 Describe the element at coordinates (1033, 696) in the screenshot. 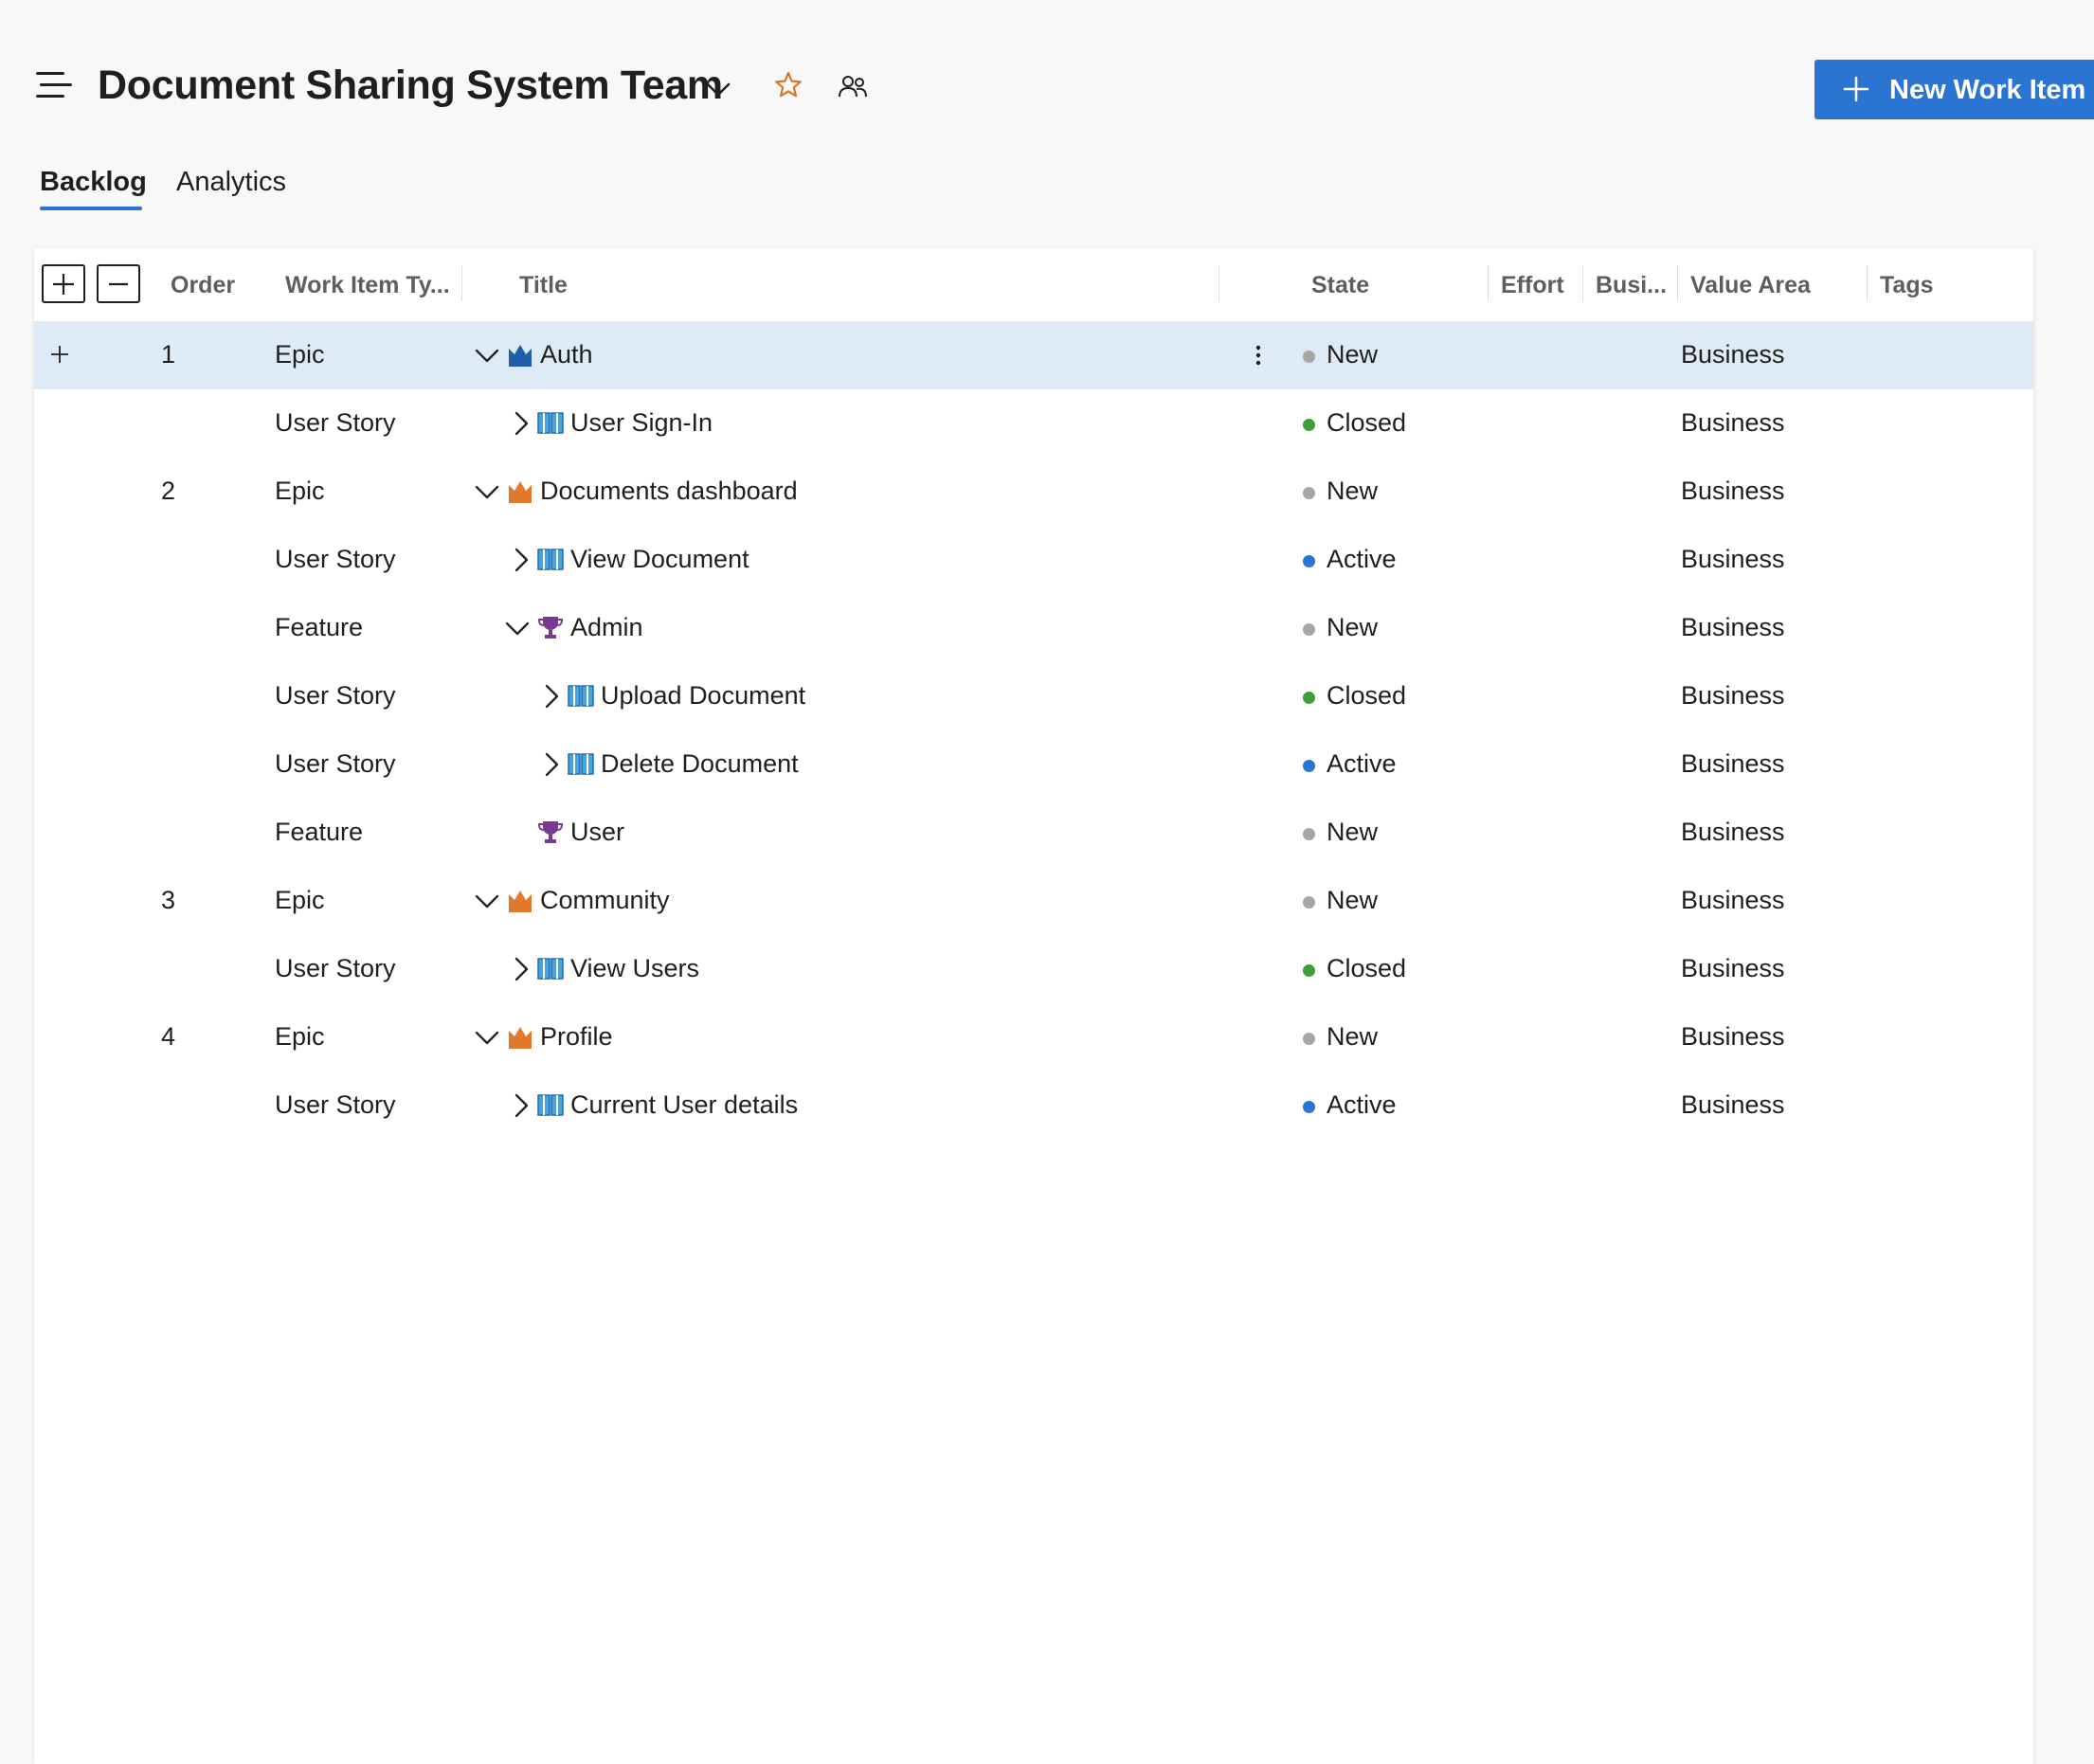

I see `table-row: User Story Upload Document Closed Business` at that location.